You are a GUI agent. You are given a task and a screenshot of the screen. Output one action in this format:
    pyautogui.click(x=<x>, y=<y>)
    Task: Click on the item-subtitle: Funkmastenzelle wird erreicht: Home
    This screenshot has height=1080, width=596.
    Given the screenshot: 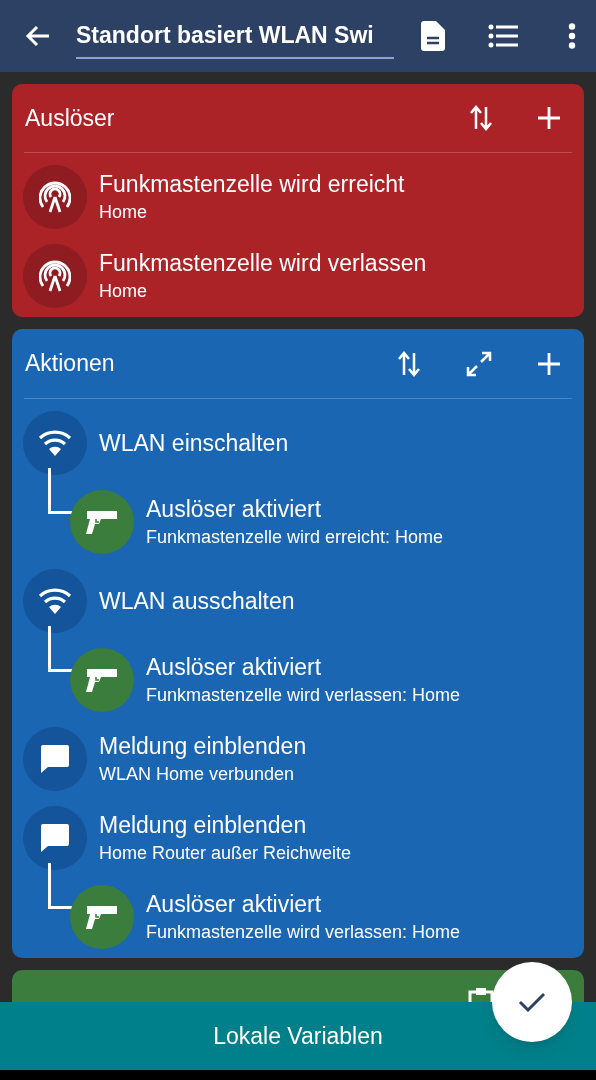 What is the action you would take?
    pyautogui.click(x=295, y=537)
    